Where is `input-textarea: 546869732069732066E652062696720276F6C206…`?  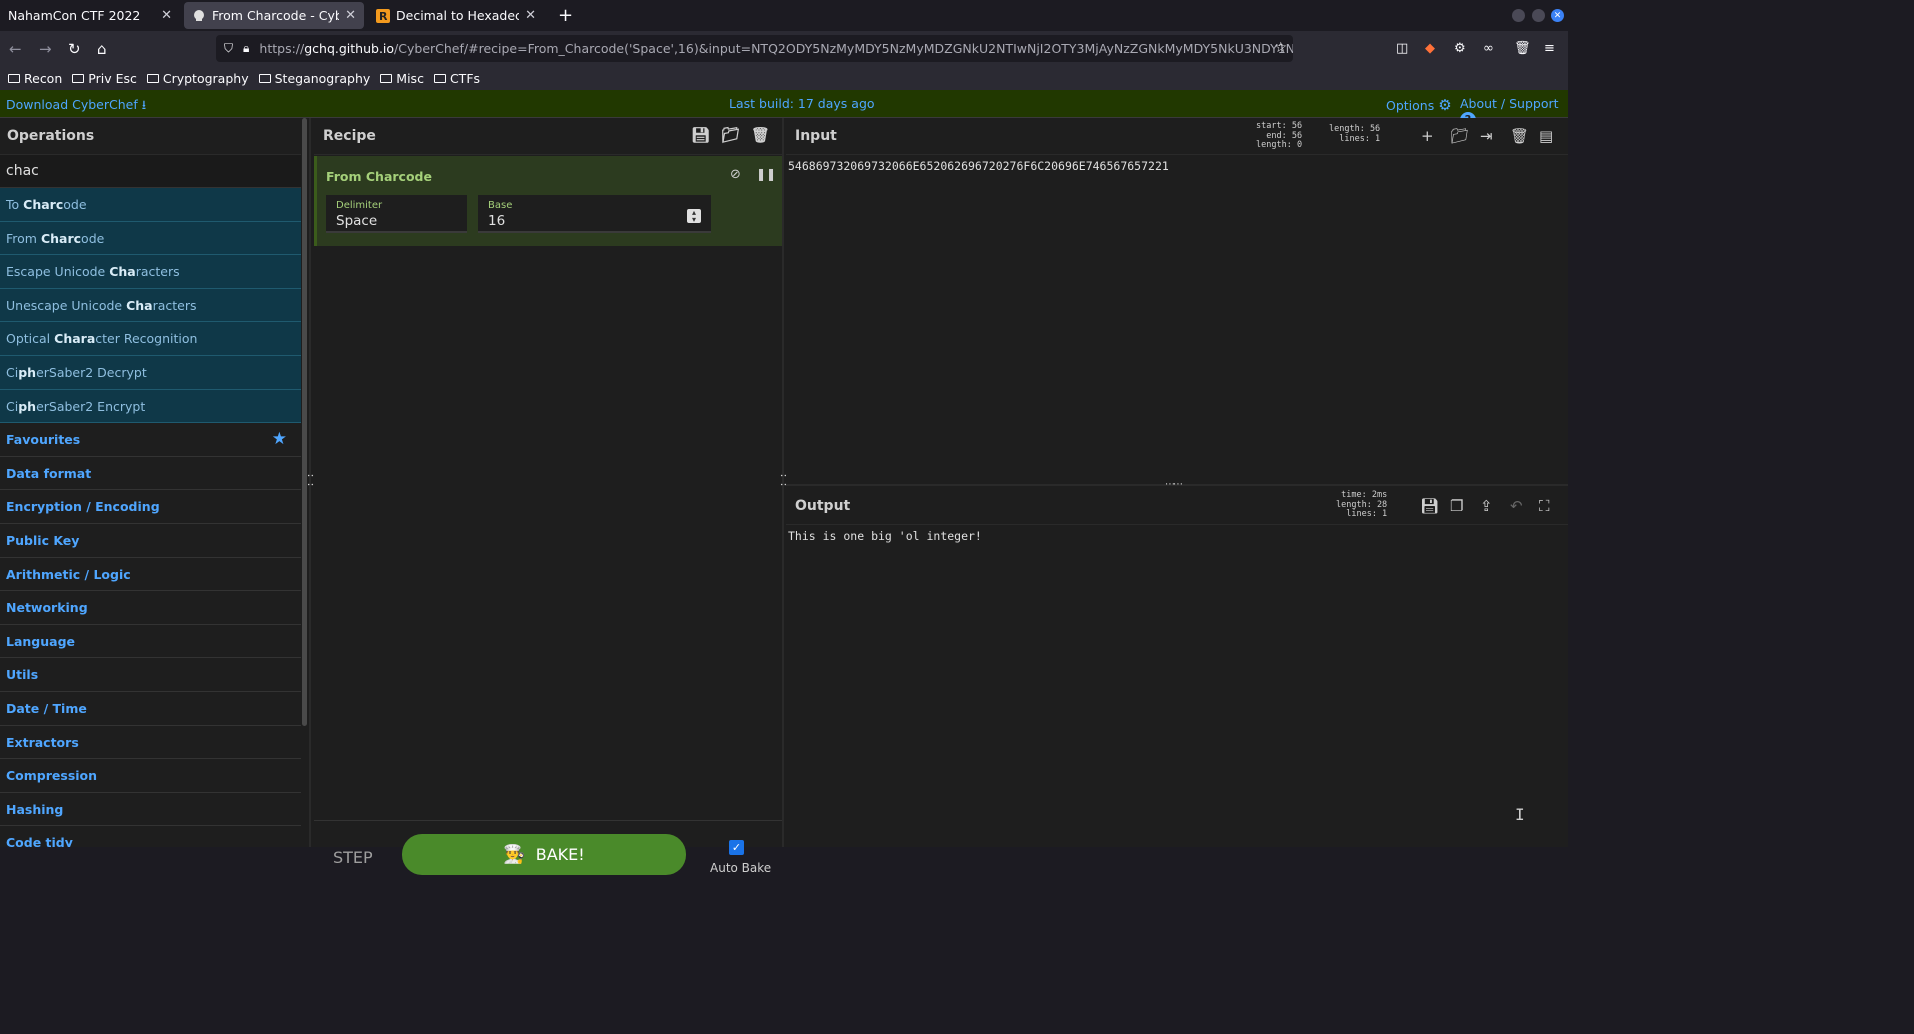
input-textarea: 546869732069732066E652062696720276F6C206… is located at coordinates (978, 166).